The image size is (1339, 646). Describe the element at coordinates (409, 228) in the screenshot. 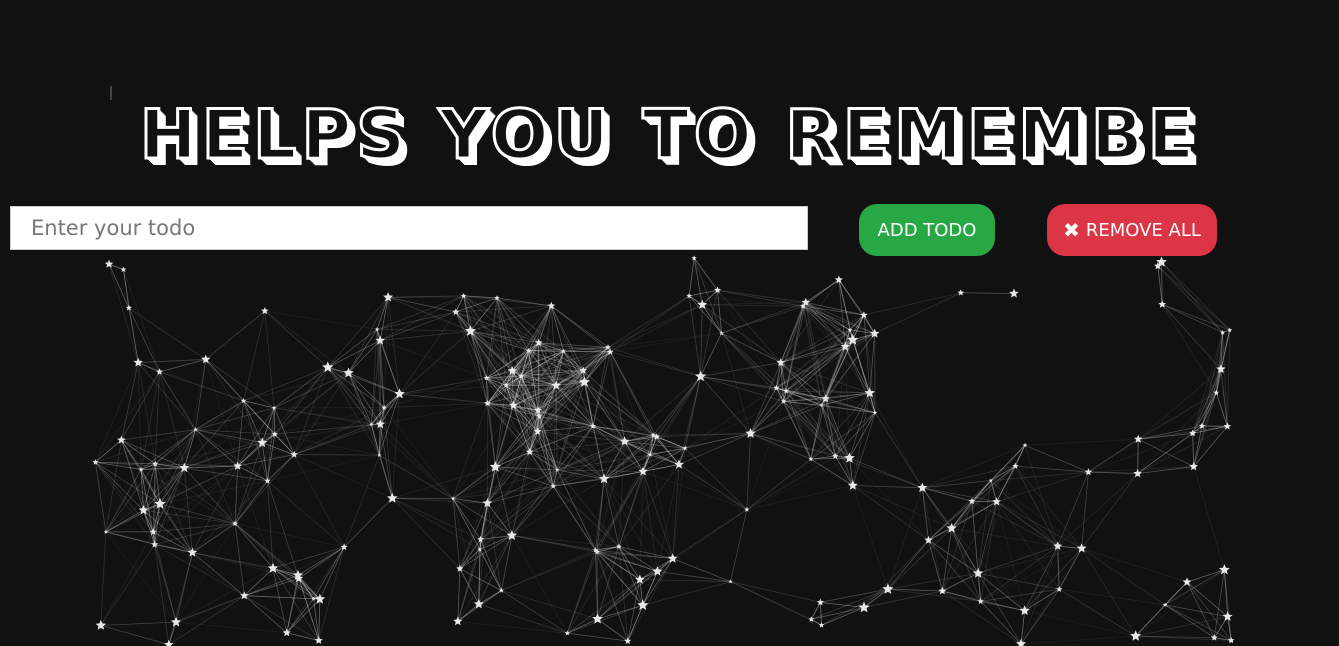

I see `todo-input` at that location.